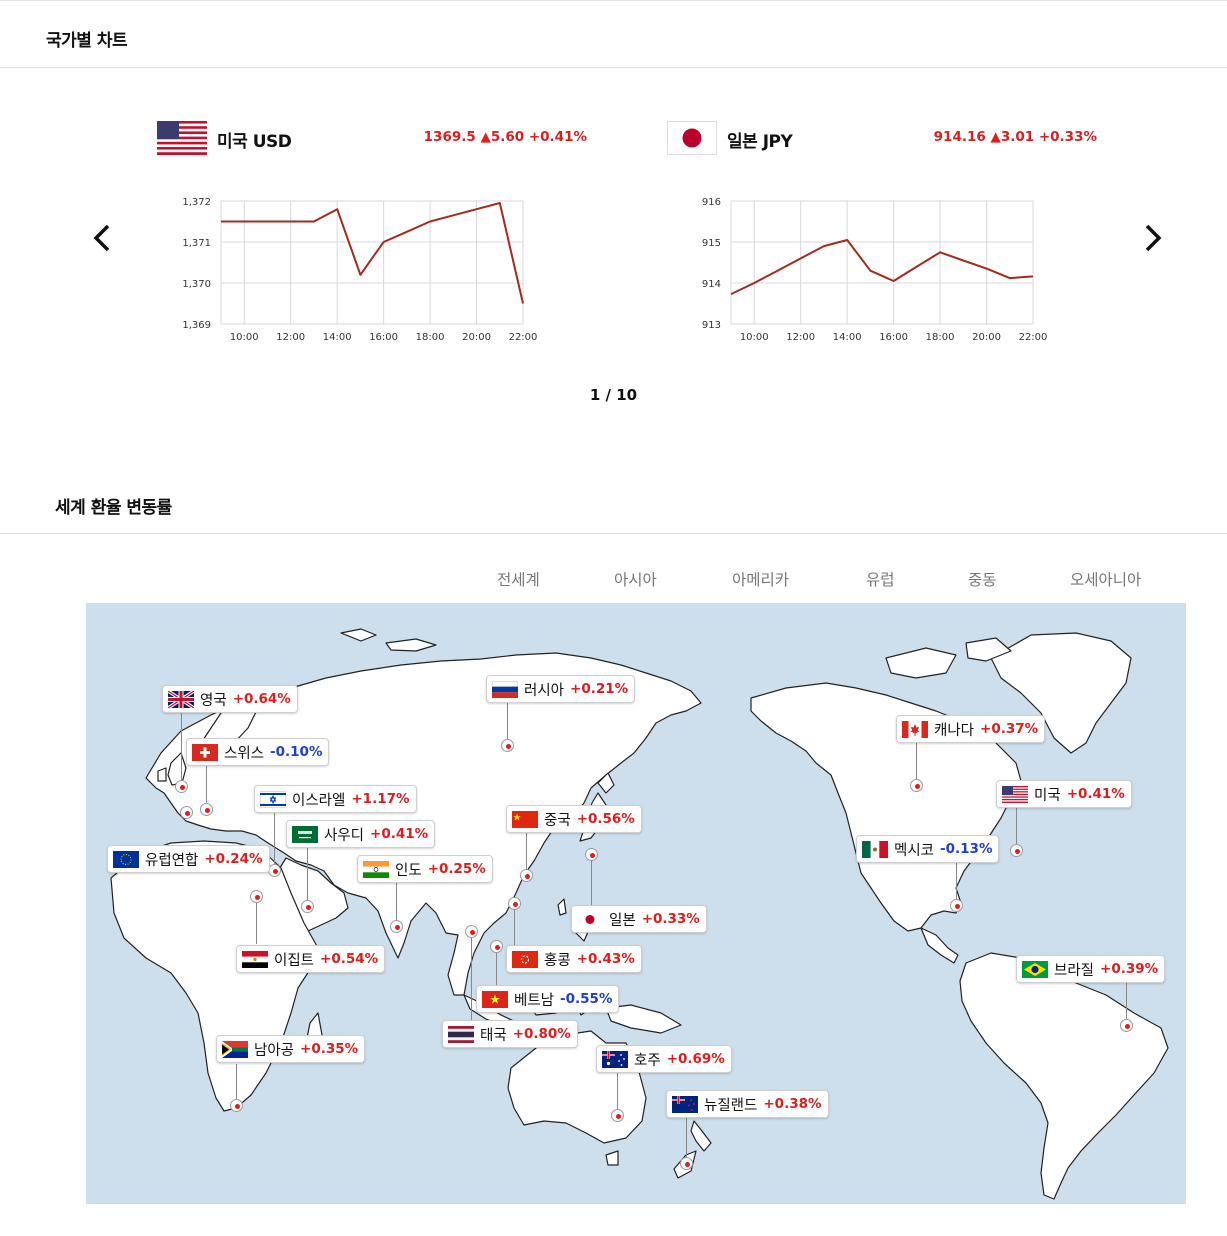 The image size is (1227, 1236). What do you see at coordinates (1016, 850) in the screenshot?
I see `marker-dot-us` at bounding box center [1016, 850].